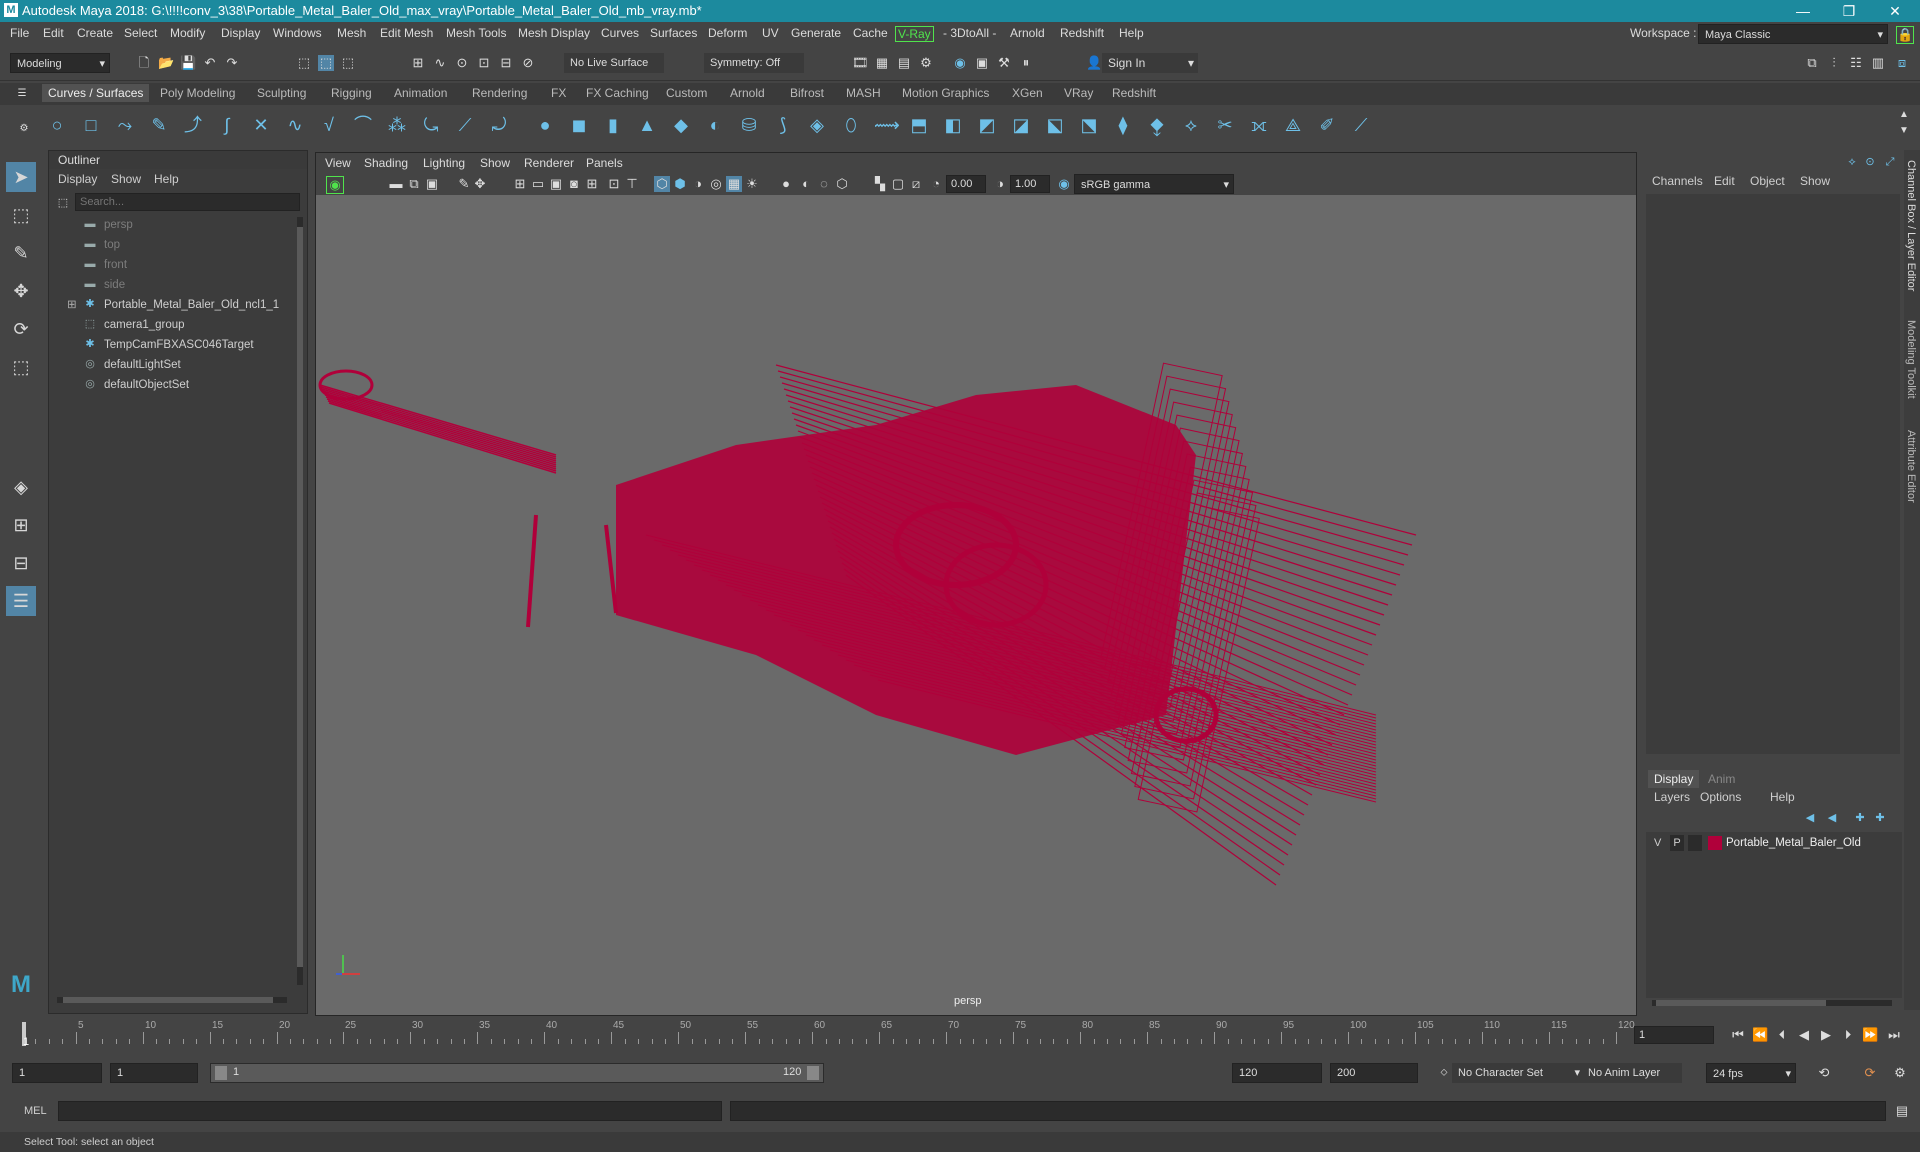 The width and height of the screenshot is (1920, 1152). I want to click on outliner-item-persp: ▬ persp, so click(169, 225).